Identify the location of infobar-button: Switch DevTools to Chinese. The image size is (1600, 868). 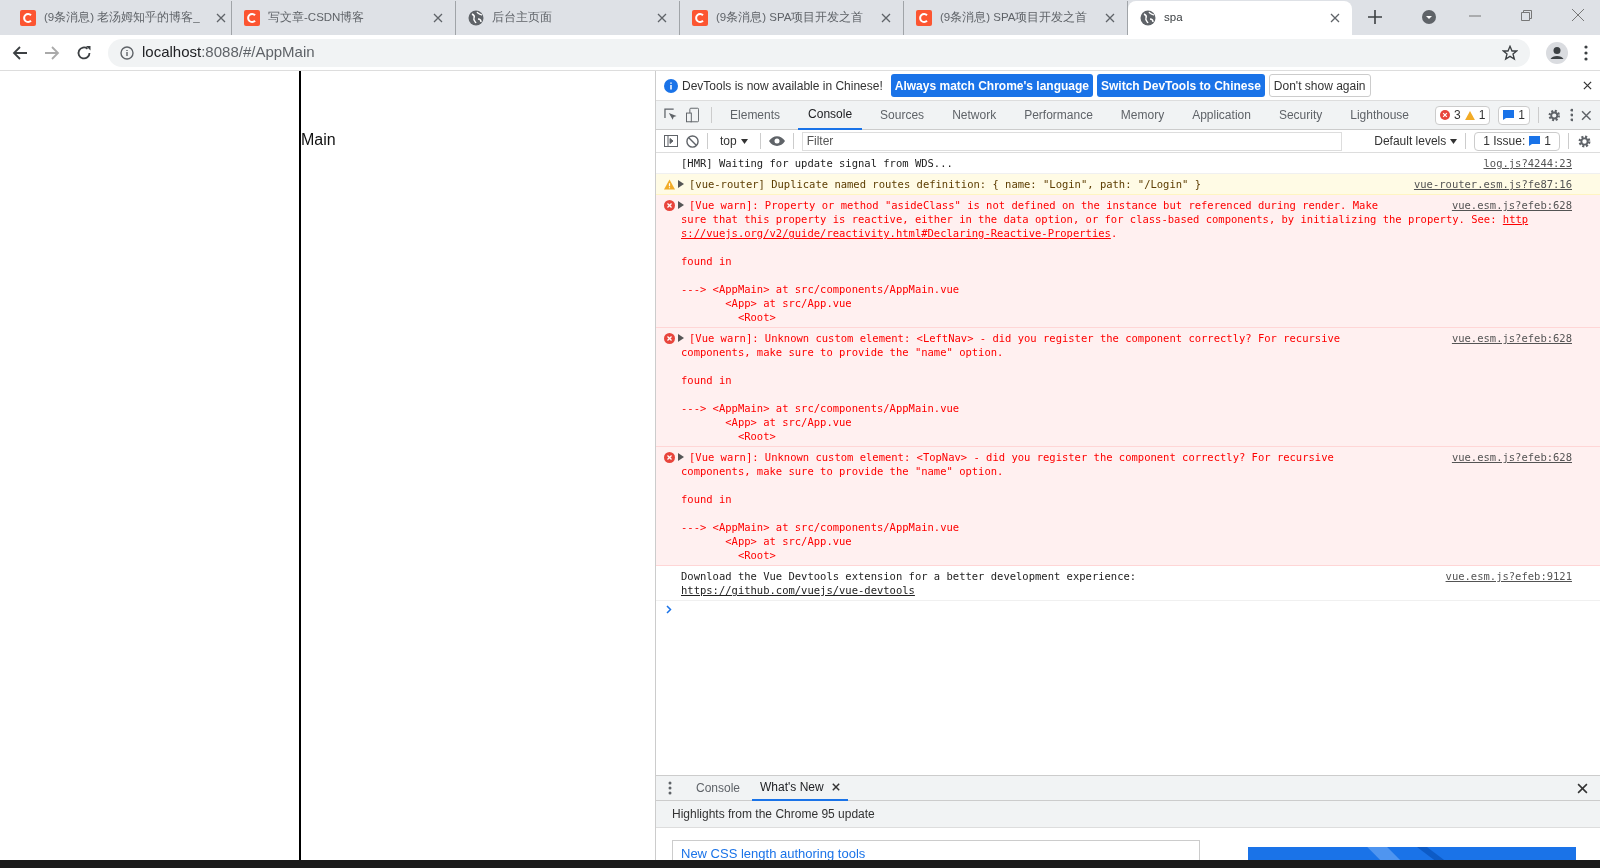
(1181, 85).